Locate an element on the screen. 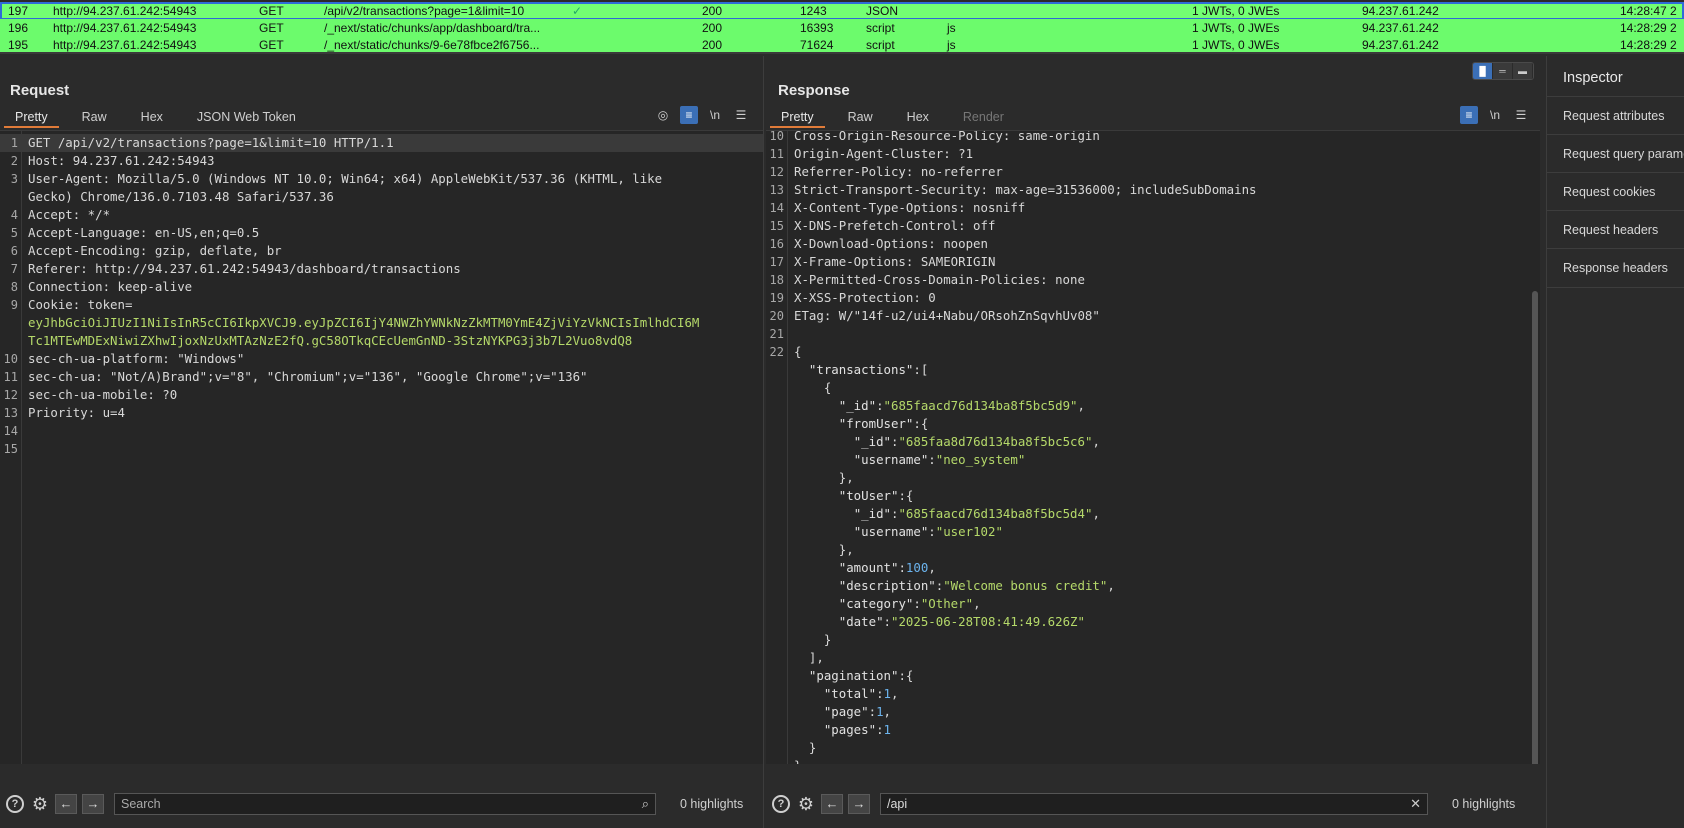  history-cell-check: ✓ is located at coordinates (577, 11).